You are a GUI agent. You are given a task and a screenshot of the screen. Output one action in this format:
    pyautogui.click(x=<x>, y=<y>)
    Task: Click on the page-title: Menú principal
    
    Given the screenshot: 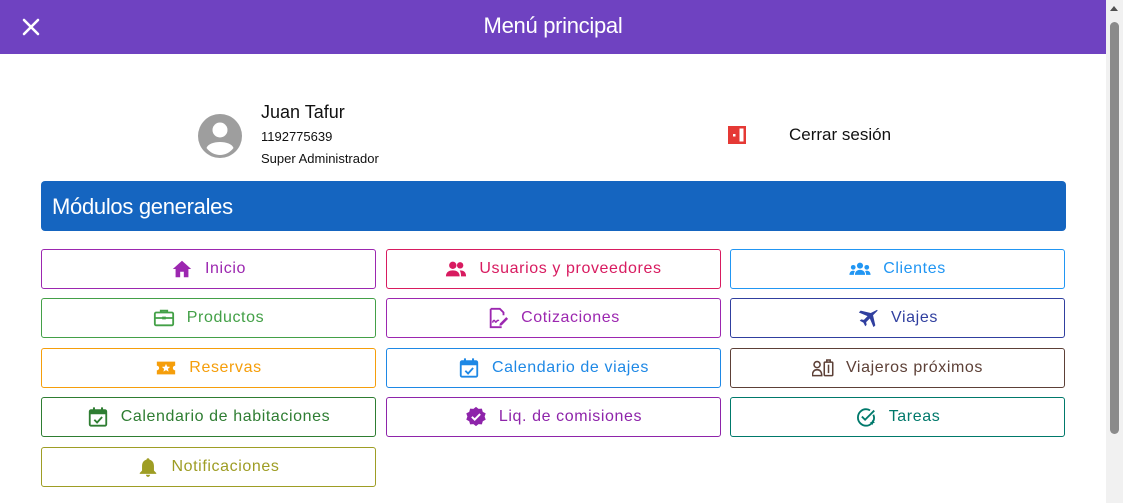 What is the action you would take?
    pyautogui.click(x=553, y=25)
    